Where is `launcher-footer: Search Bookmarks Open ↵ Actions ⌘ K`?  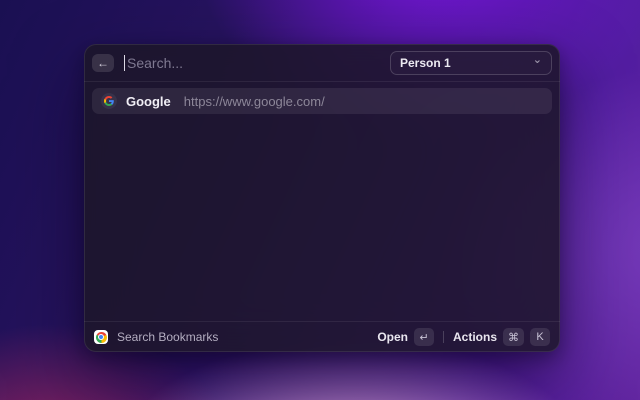
launcher-footer: Search Bookmarks Open ↵ Actions ⌘ K is located at coordinates (322, 336).